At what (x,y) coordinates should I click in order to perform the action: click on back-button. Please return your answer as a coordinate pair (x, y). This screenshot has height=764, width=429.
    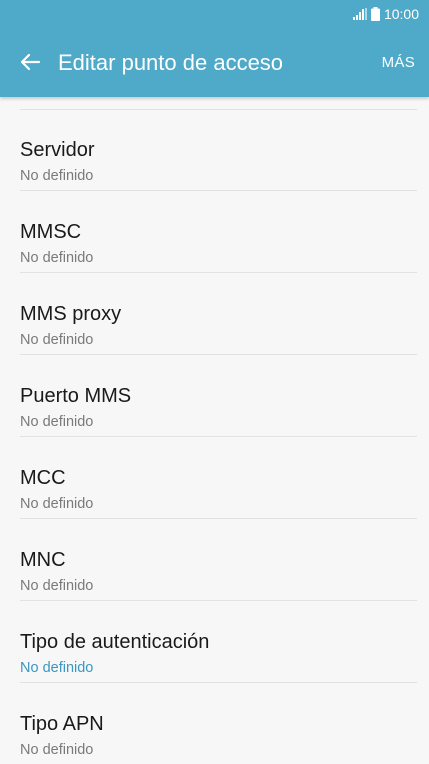
    Looking at the image, I should click on (30, 62).